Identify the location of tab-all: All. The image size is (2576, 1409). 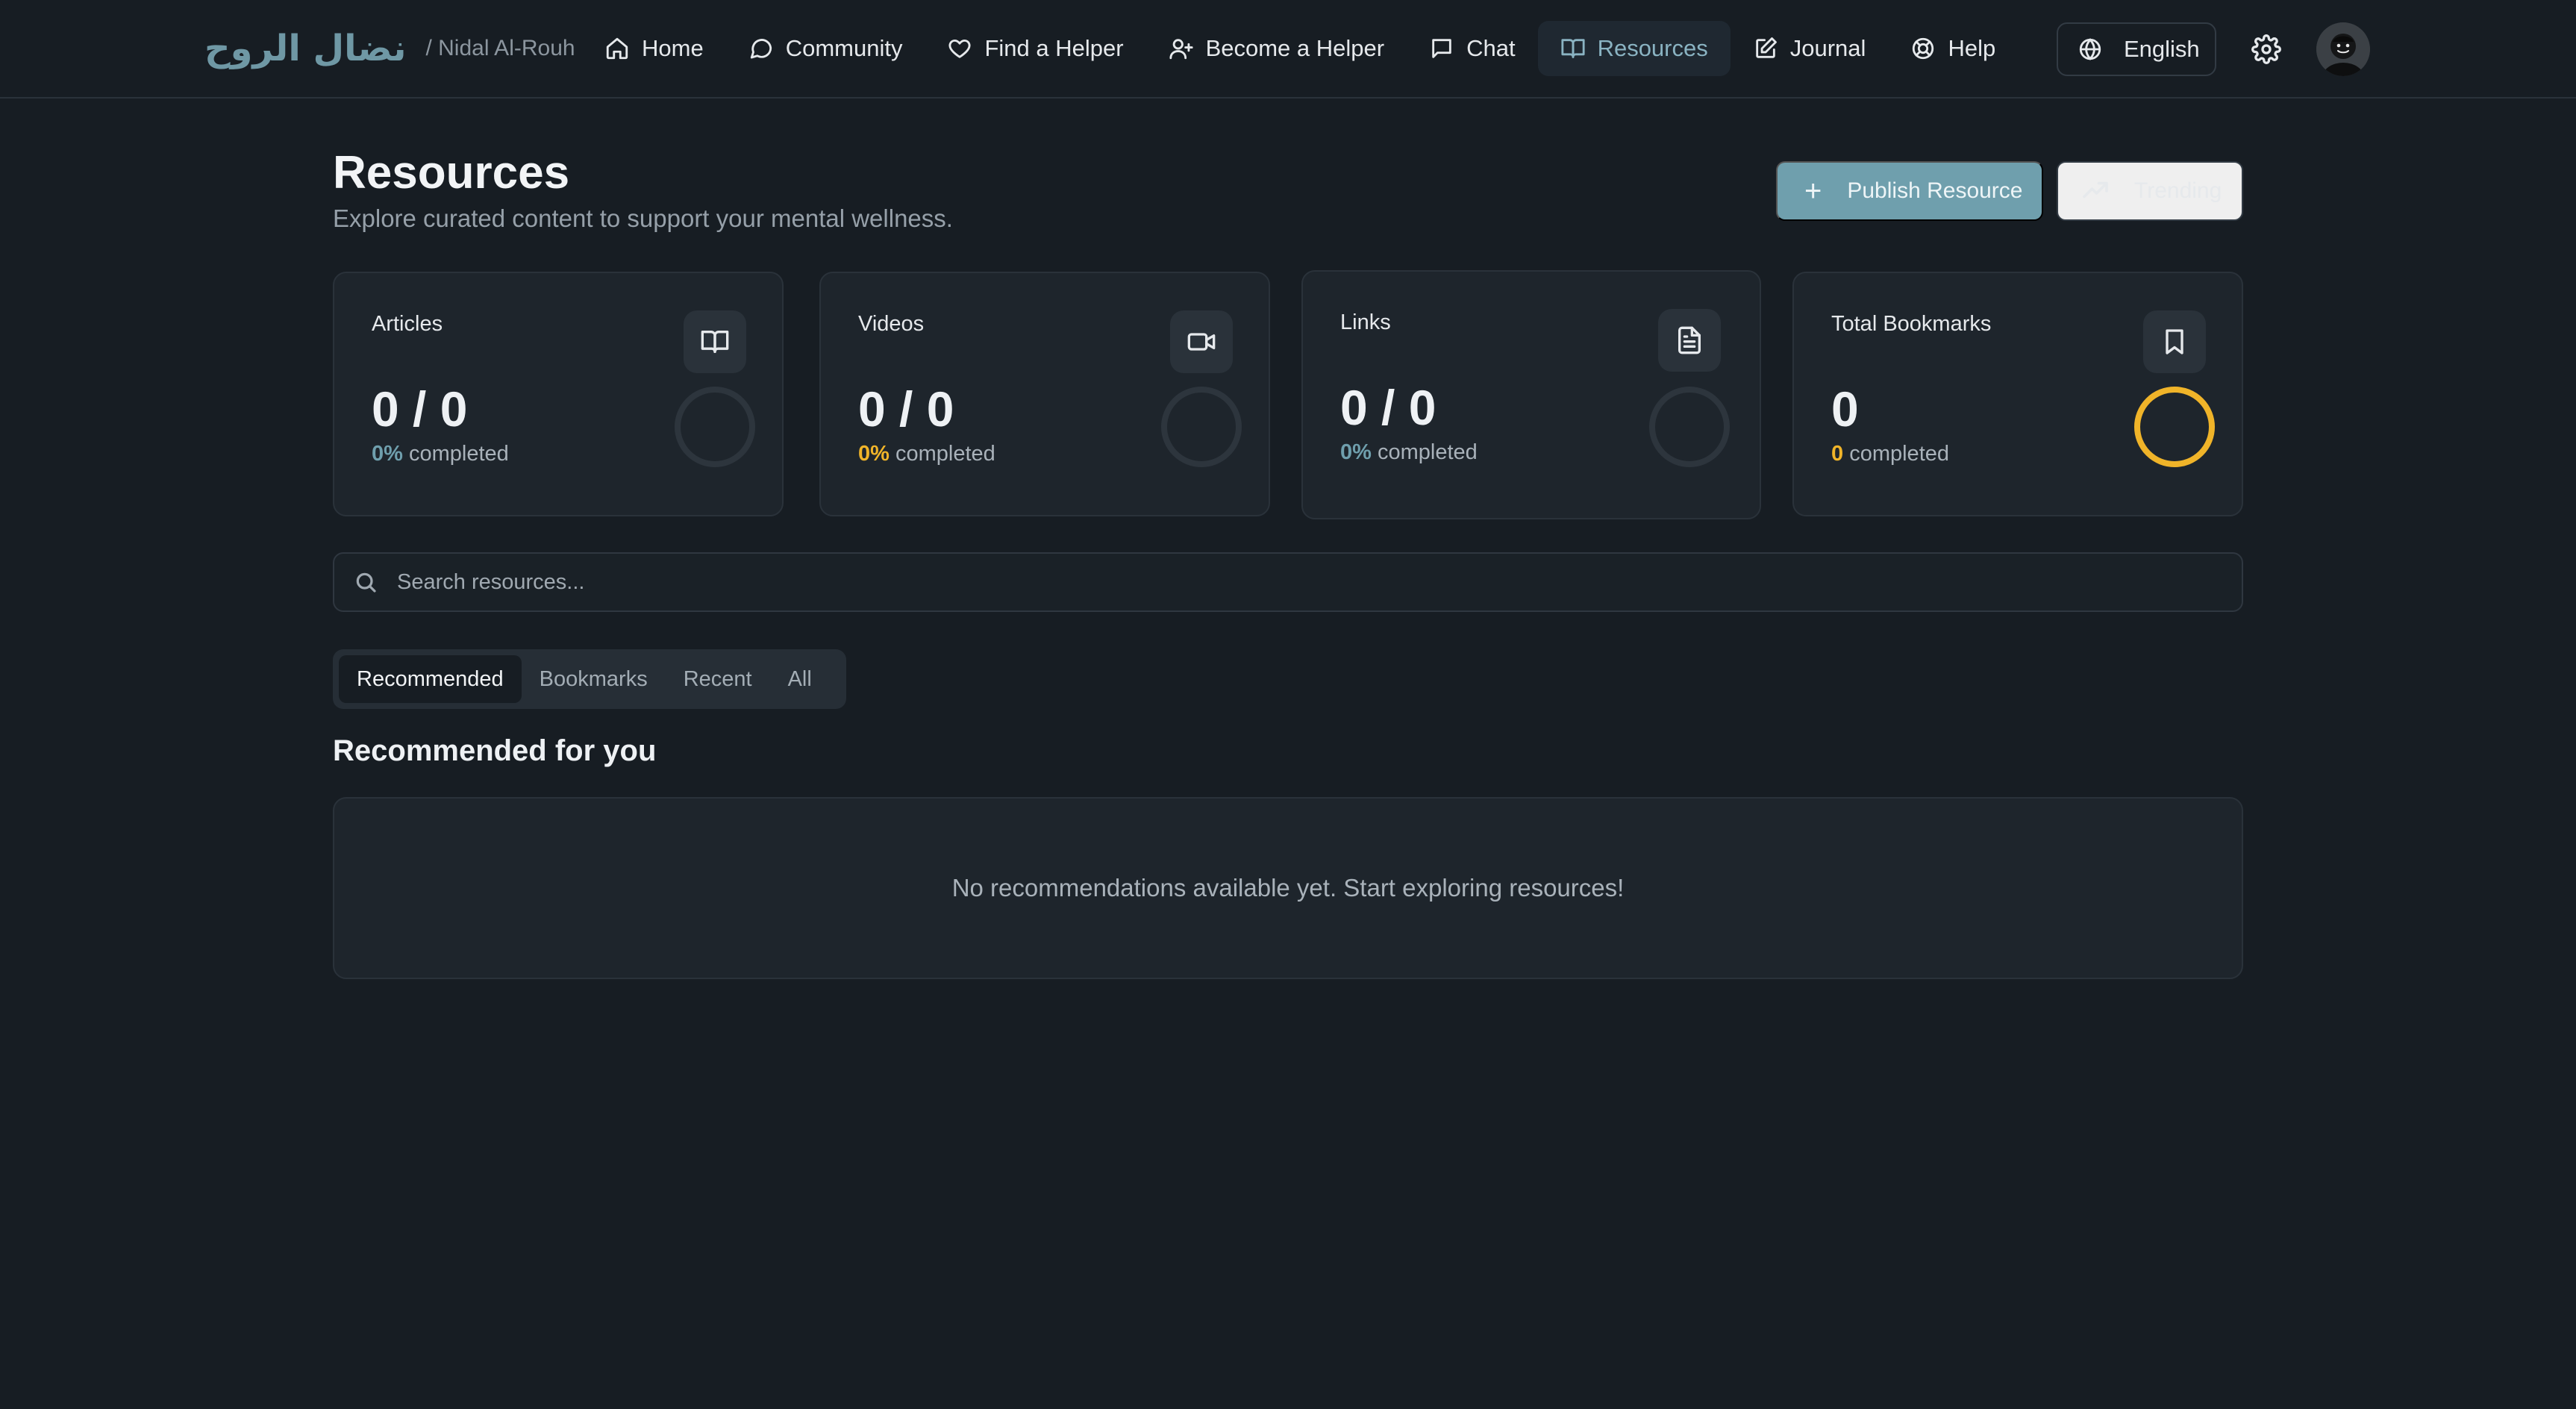
(800, 679).